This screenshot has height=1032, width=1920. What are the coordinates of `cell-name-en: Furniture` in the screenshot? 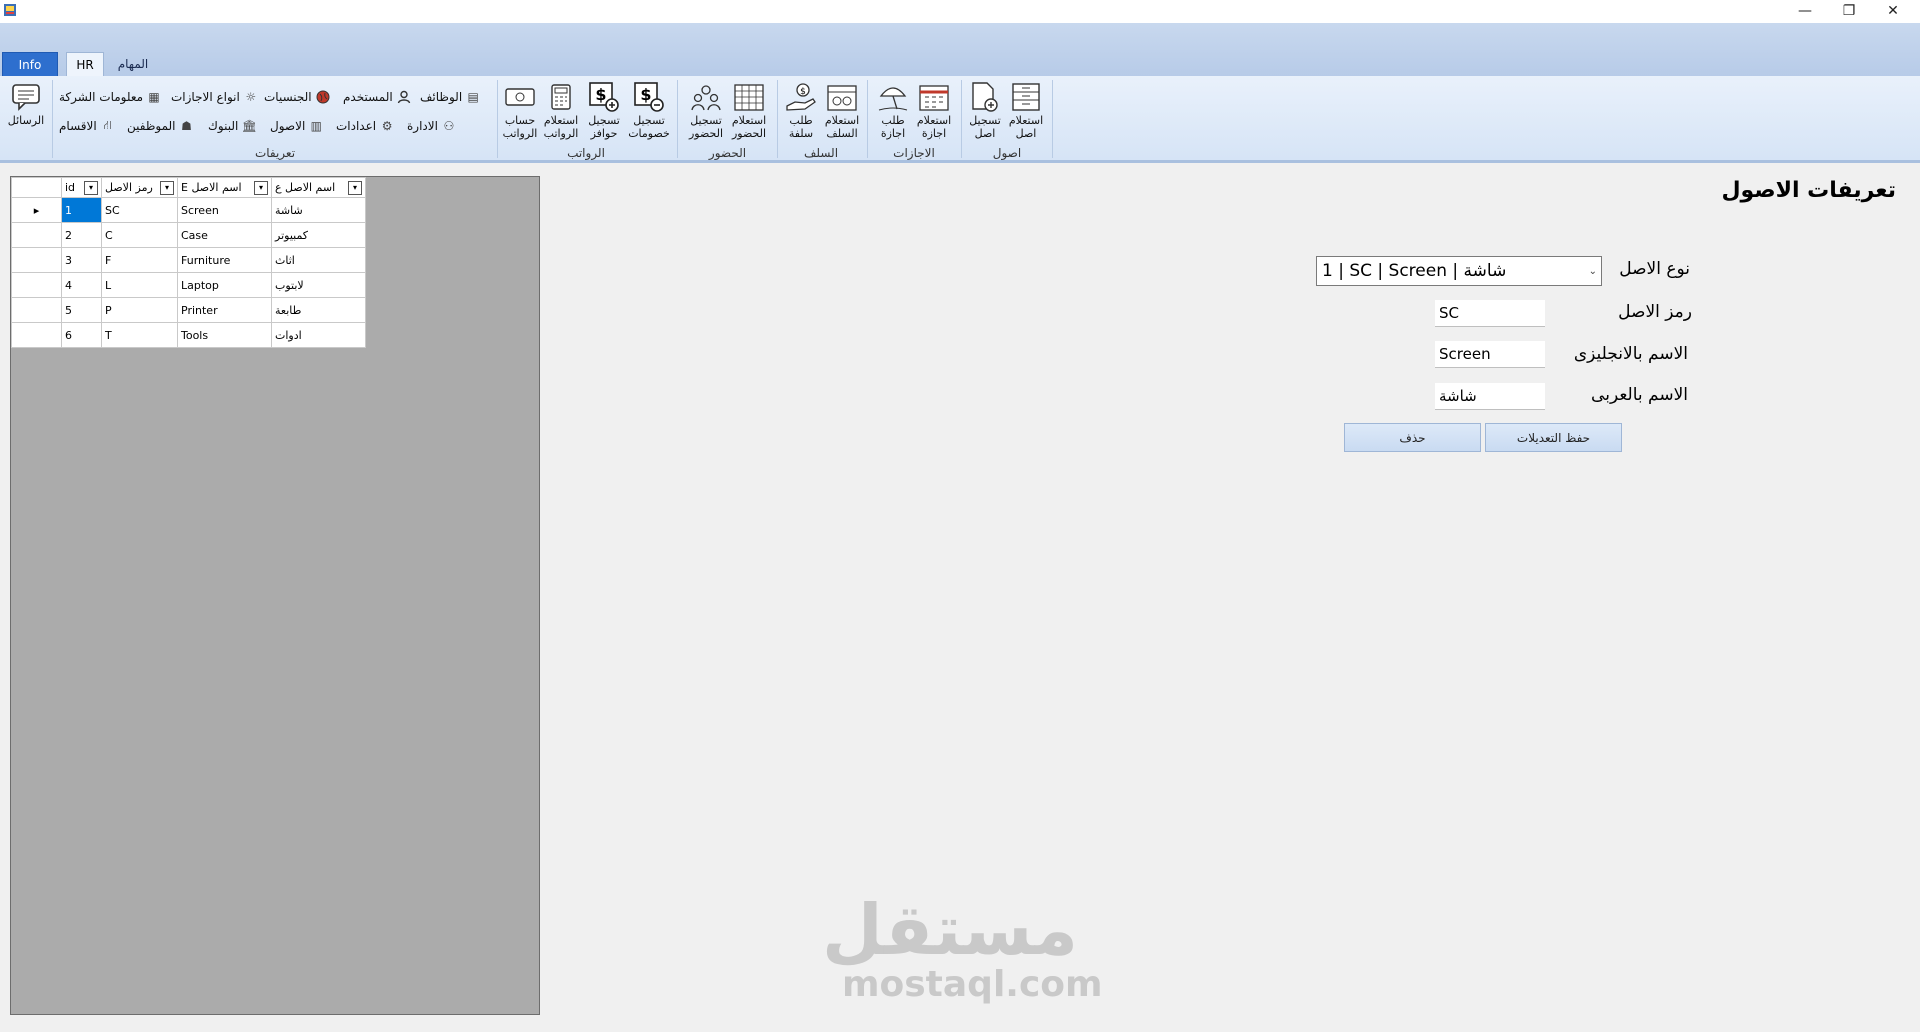 It's located at (224, 260).